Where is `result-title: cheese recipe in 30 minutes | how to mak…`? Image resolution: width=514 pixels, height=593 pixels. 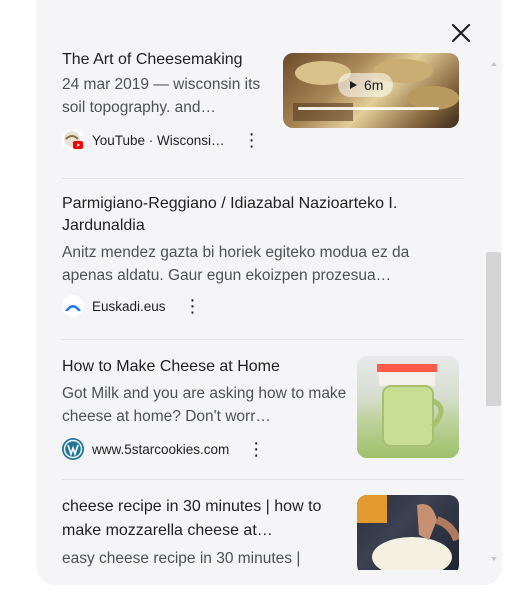
result-title: cheese recipe in 30 minutes | how to mak… is located at coordinates (204, 519).